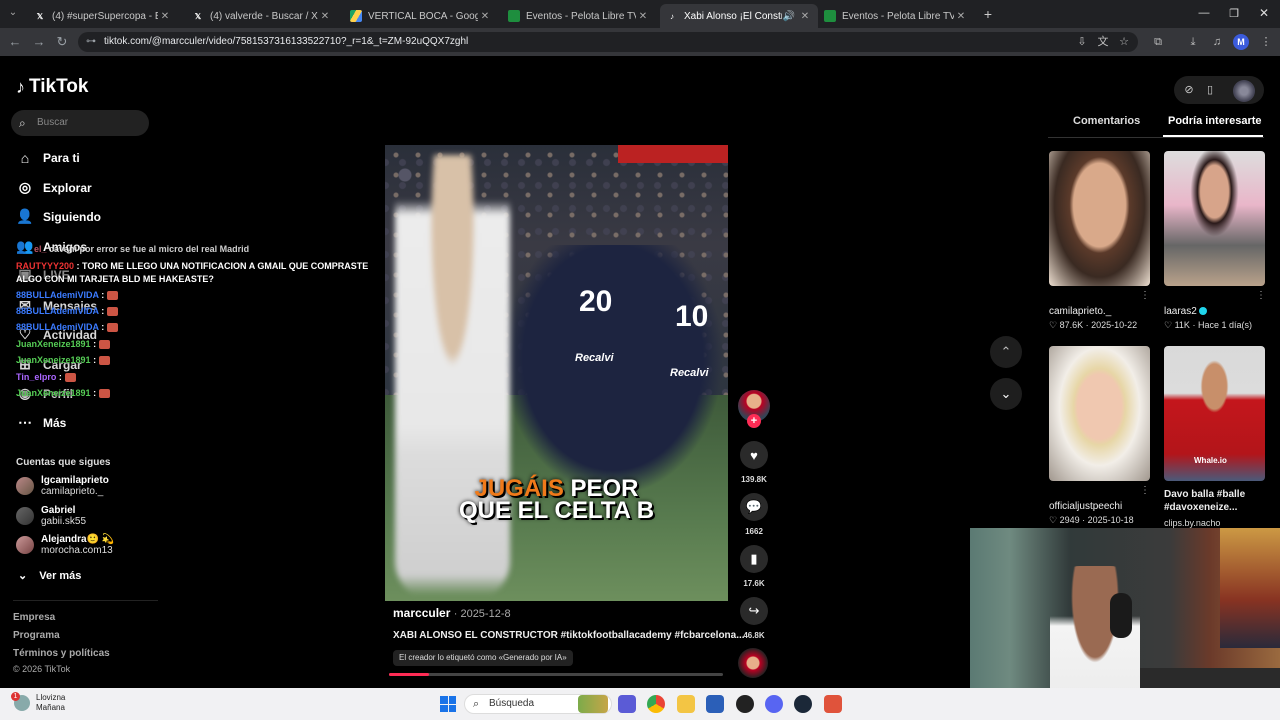 The height and width of the screenshot is (720, 1280). I want to click on maximize-icon: ❐, so click(1234, 13).